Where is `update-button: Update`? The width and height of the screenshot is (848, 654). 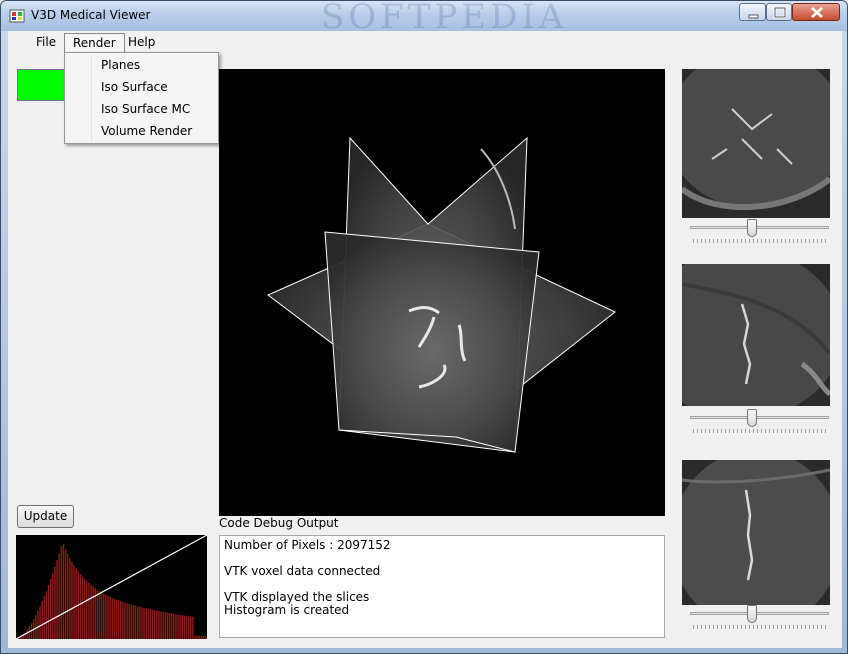 update-button: Update is located at coordinates (45, 516).